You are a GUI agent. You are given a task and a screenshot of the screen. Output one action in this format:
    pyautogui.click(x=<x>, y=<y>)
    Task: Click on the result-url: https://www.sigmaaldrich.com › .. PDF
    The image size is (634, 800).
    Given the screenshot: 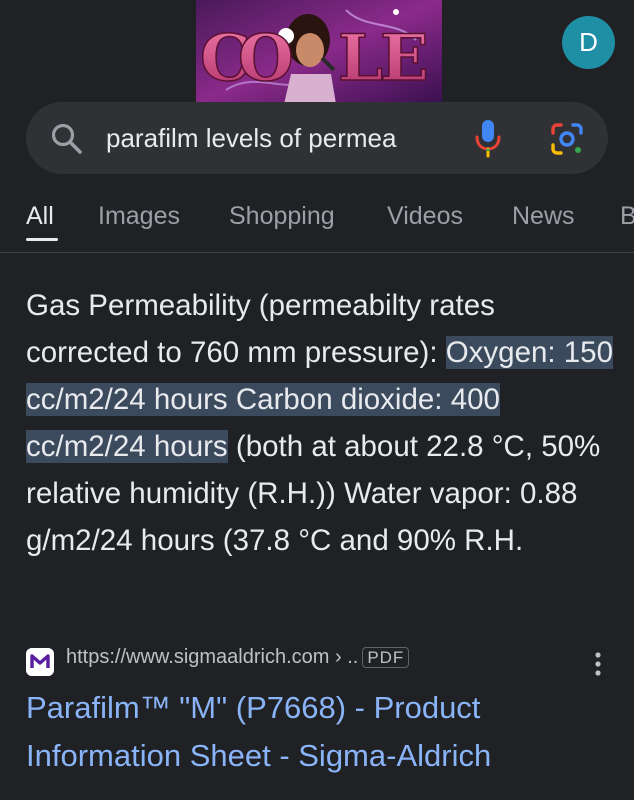 What is the action you would take?
    pyautogui.click(x=238, y=657)
    